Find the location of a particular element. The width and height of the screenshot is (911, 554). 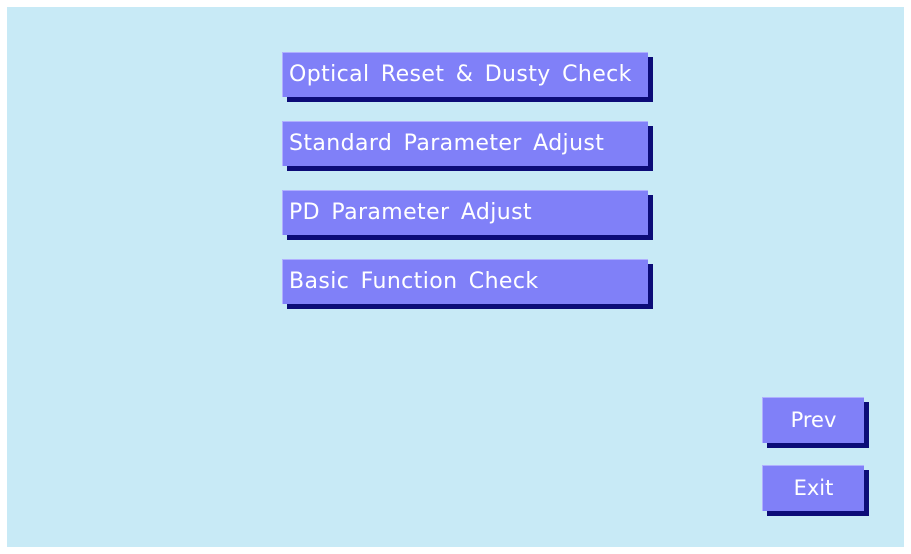

pd-parameter-adjust-button: PD Parameter Adjust is located at coordinates (465, 212).